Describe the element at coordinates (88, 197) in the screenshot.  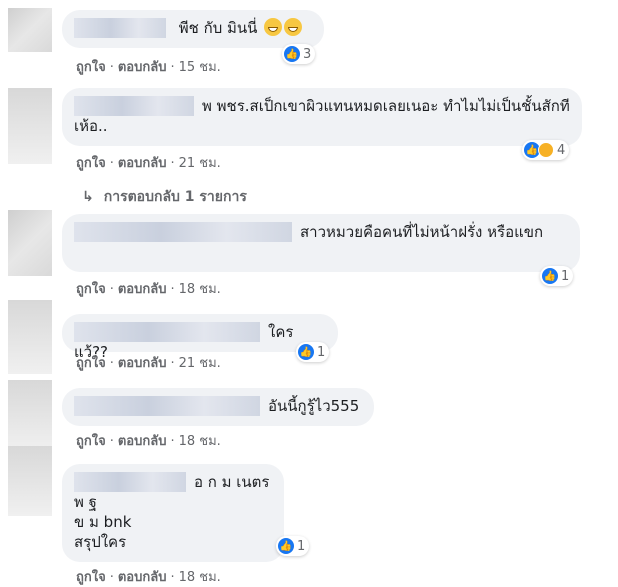
I see `reply-arrow-icon: ↳` at that location.